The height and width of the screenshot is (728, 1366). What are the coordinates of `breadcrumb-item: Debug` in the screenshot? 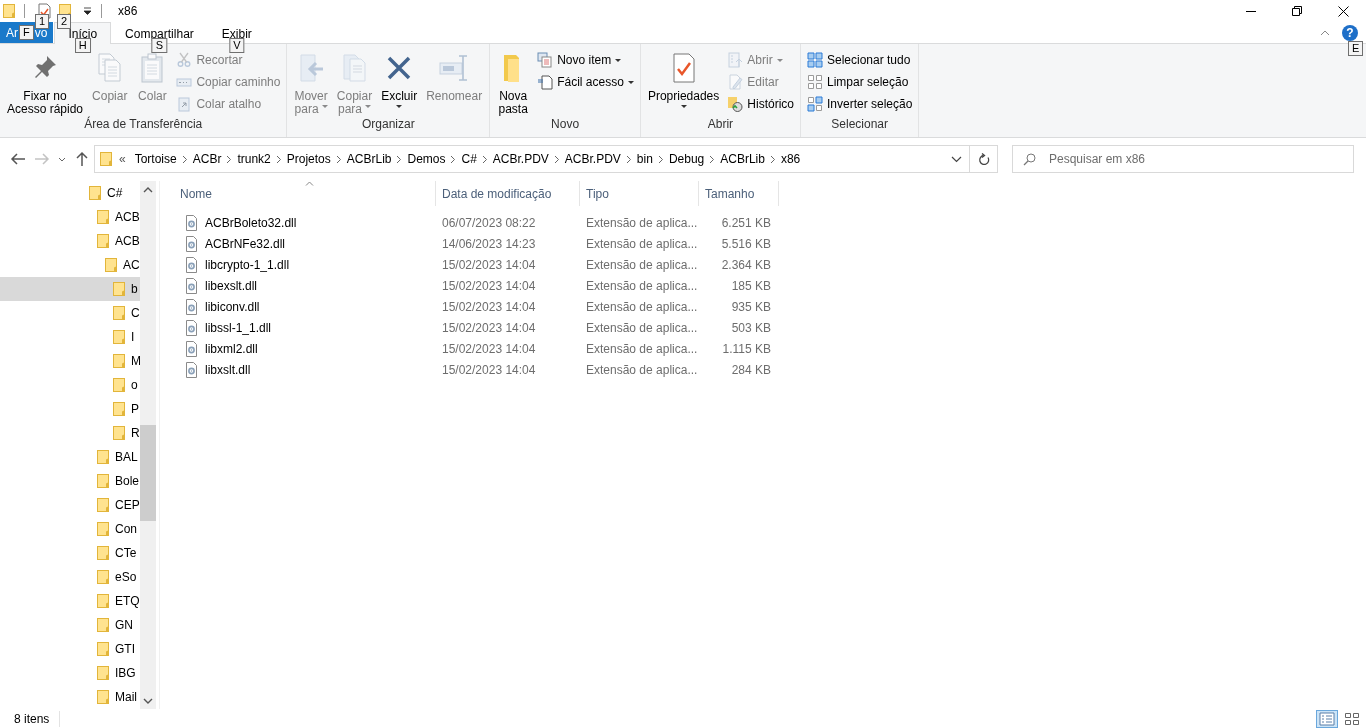 It's located at (686, 159).